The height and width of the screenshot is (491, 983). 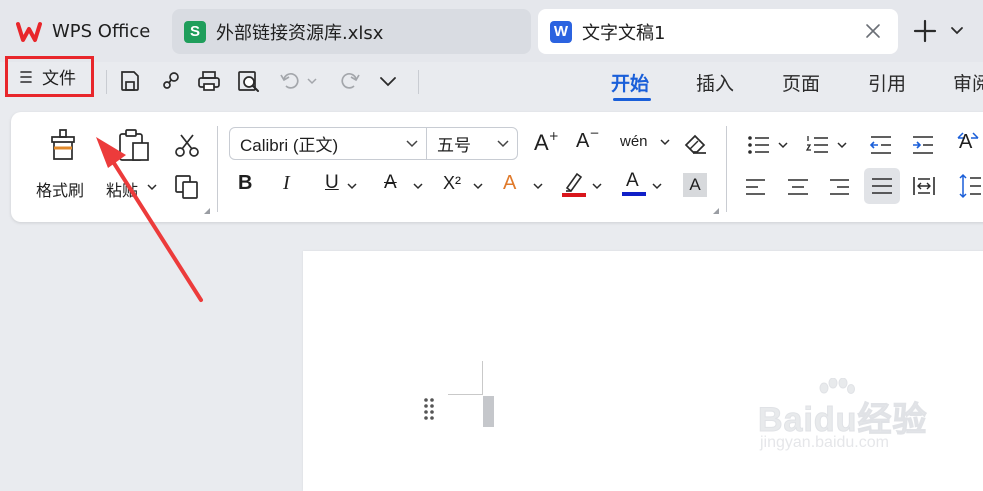 I want to click on paste-icon, so click(x=134, y=145).